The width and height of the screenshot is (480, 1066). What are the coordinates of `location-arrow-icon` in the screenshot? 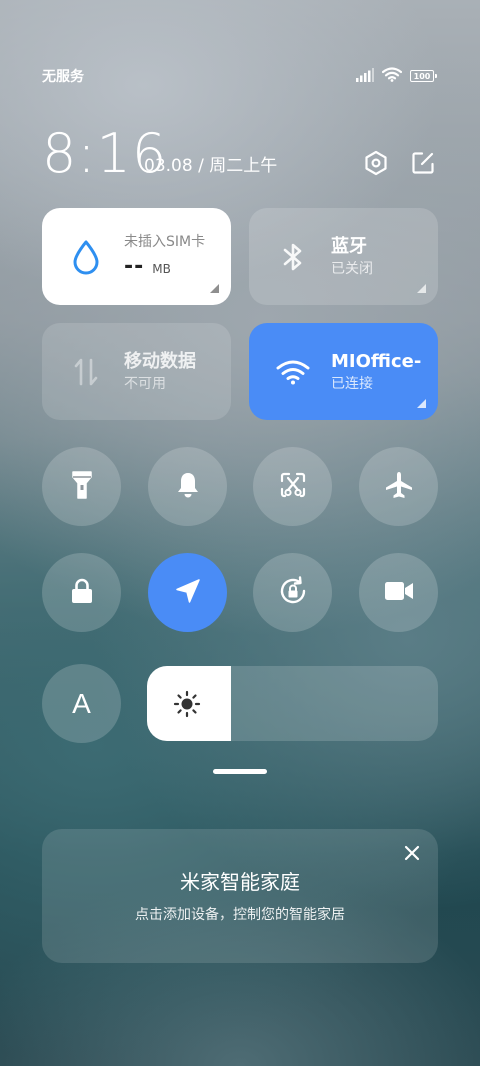 It's located at (188, 593).